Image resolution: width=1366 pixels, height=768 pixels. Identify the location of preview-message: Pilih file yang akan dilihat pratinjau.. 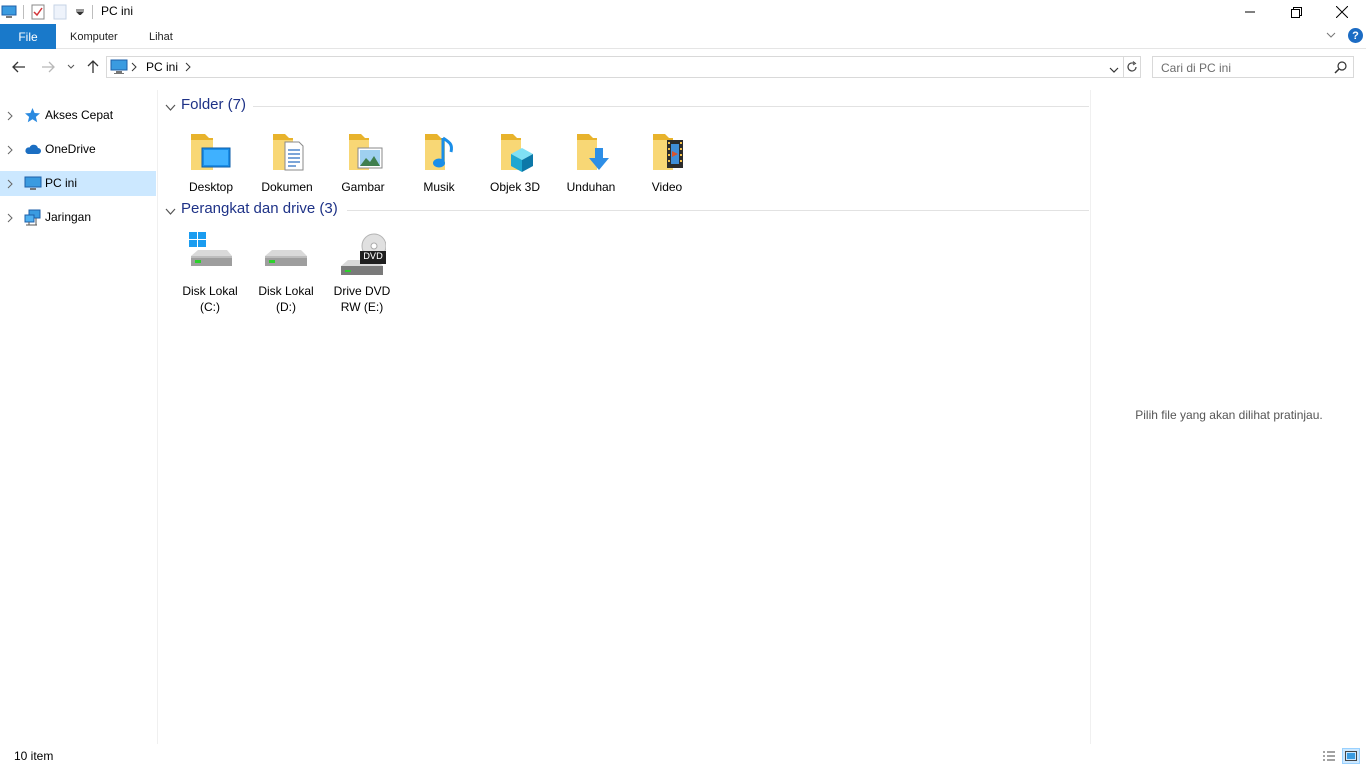
(1229, 415).